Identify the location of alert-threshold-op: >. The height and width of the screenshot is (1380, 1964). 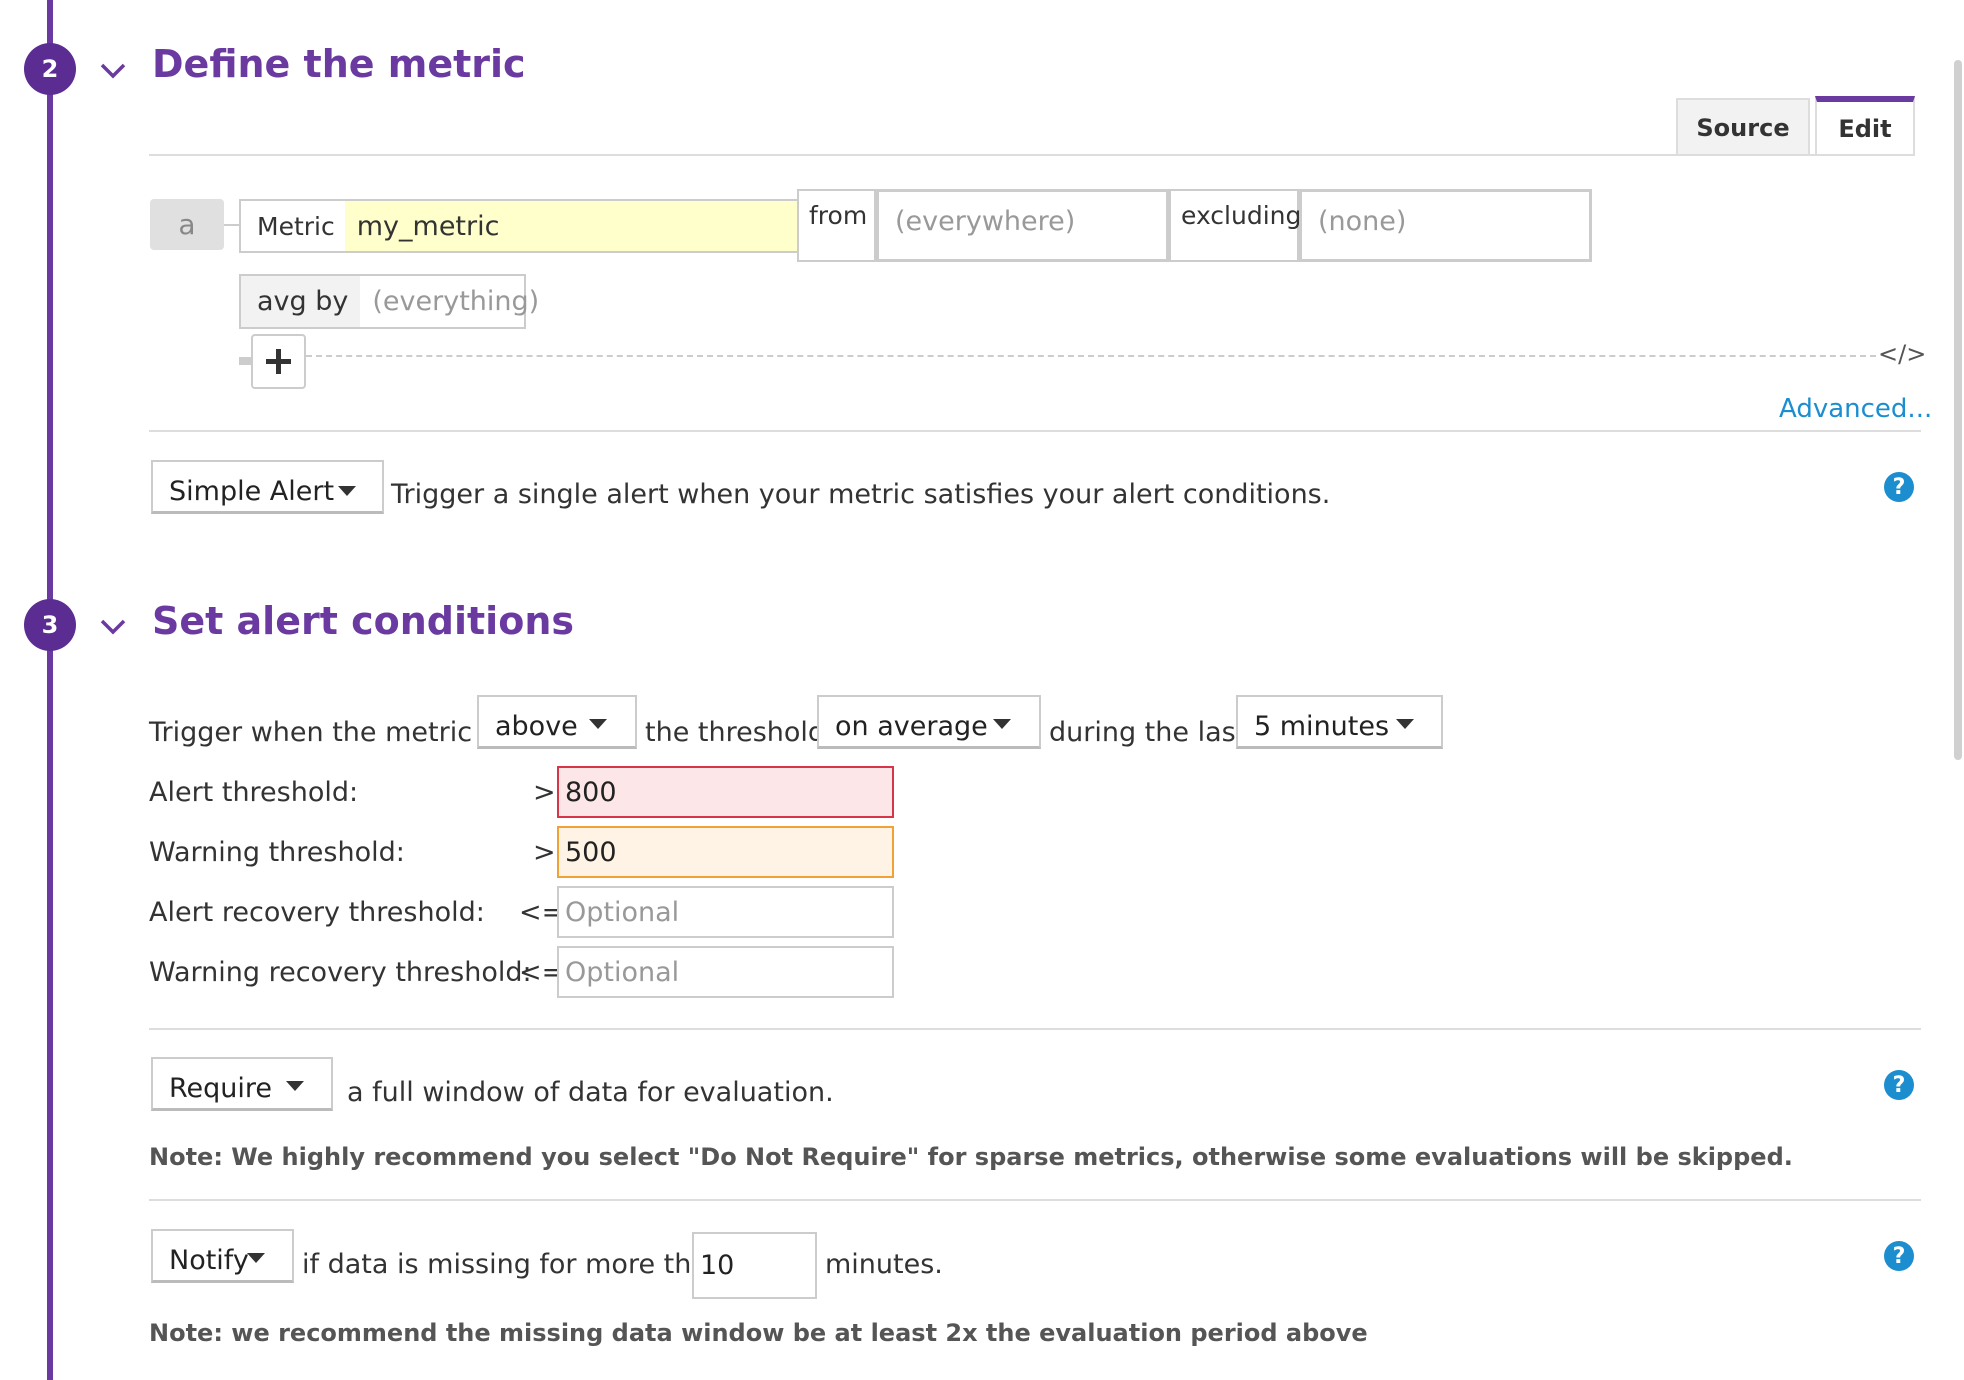
(544, 792).